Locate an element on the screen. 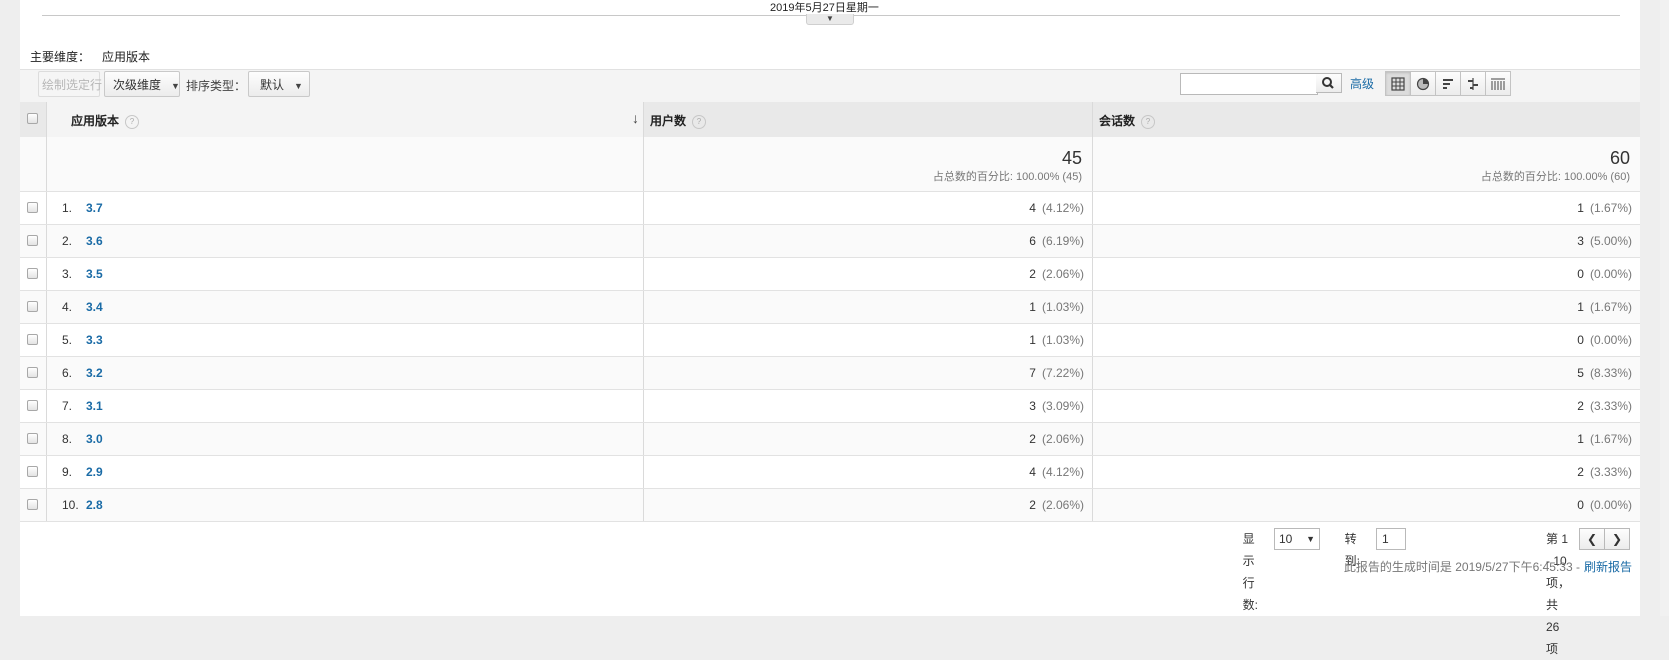  grid-icon is located at coordinates (1398, 83).